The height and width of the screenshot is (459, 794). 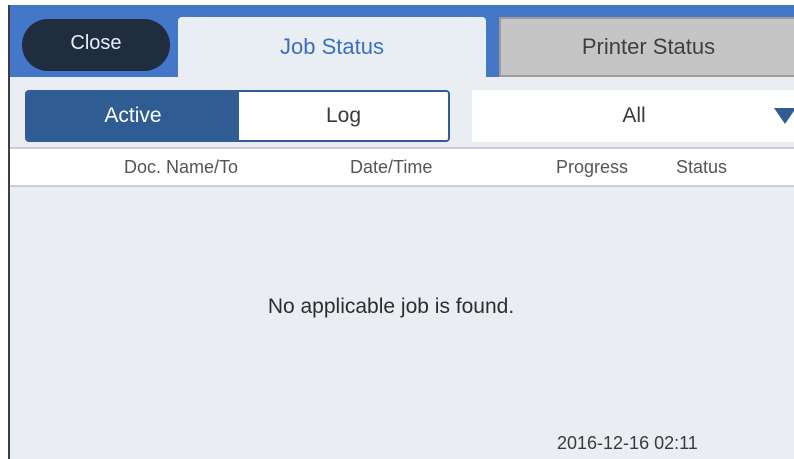 I want to click on dropdown-value: All, so click(x=634, y=115).